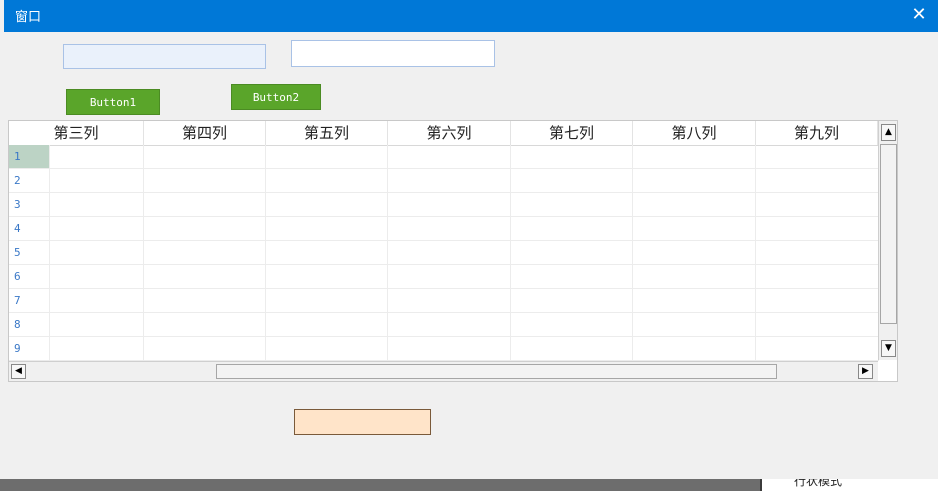  Describe the element at coordinates (888, 348) in the screenshot. I see `scroll-down-icon: ▼` at that location.